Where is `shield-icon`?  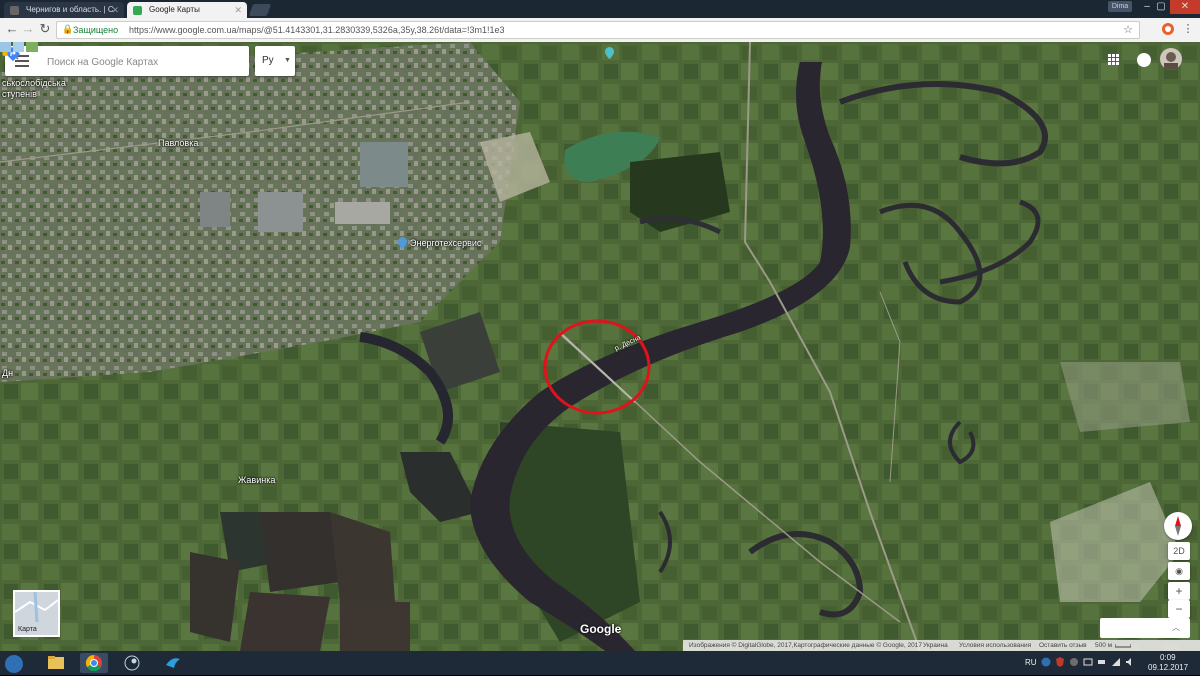
shield-icon is located at coordinates (1060, 662).